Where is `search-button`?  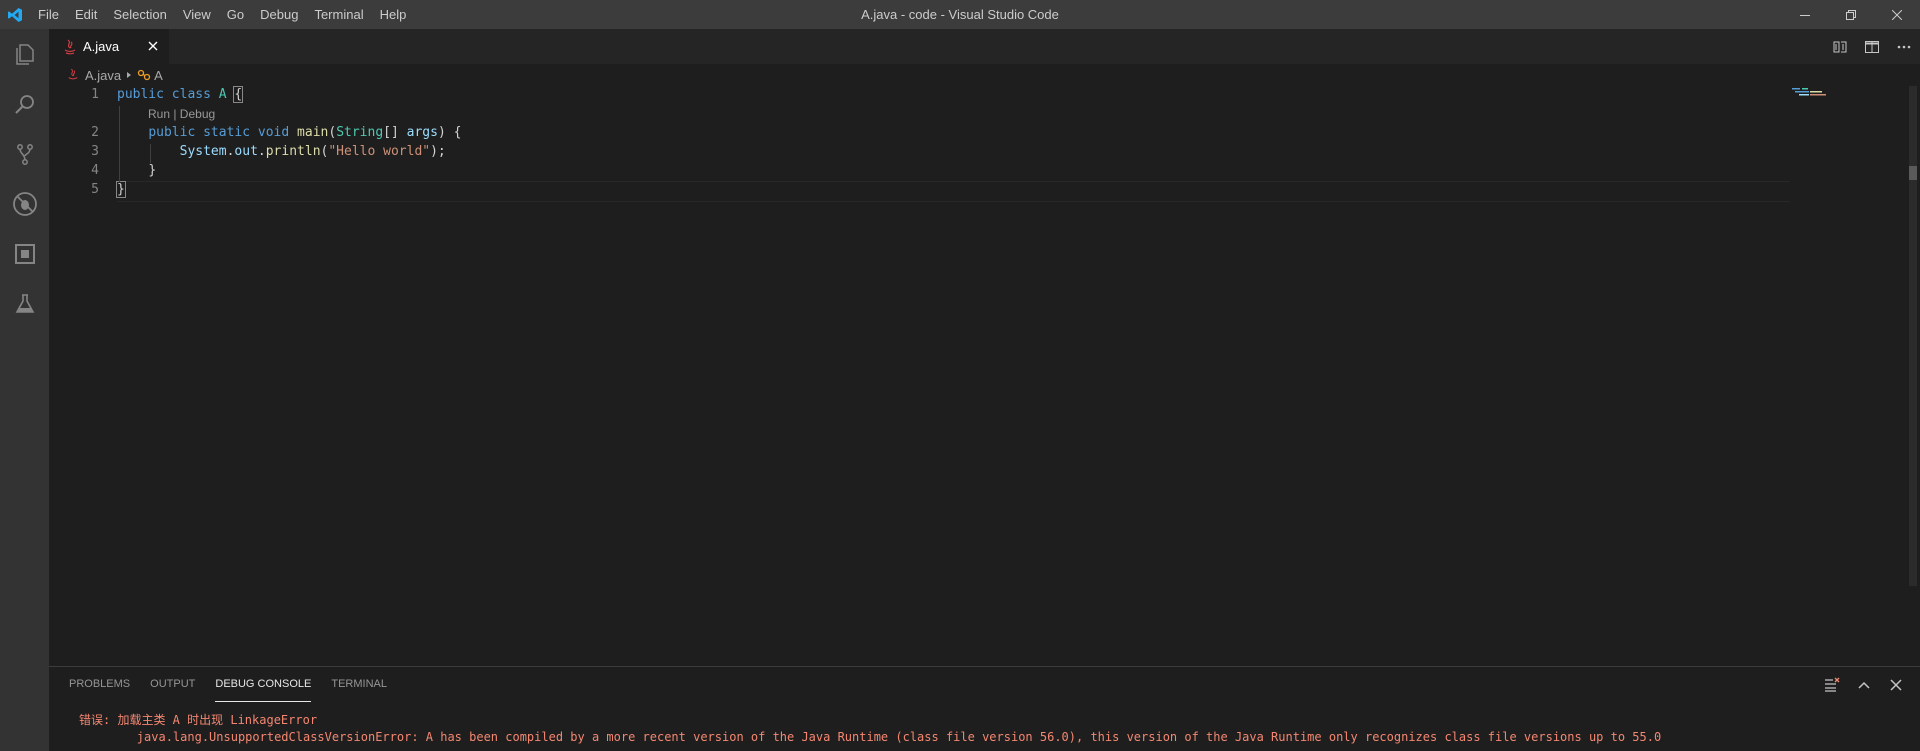 search-button is located at coordinates (24, 104).